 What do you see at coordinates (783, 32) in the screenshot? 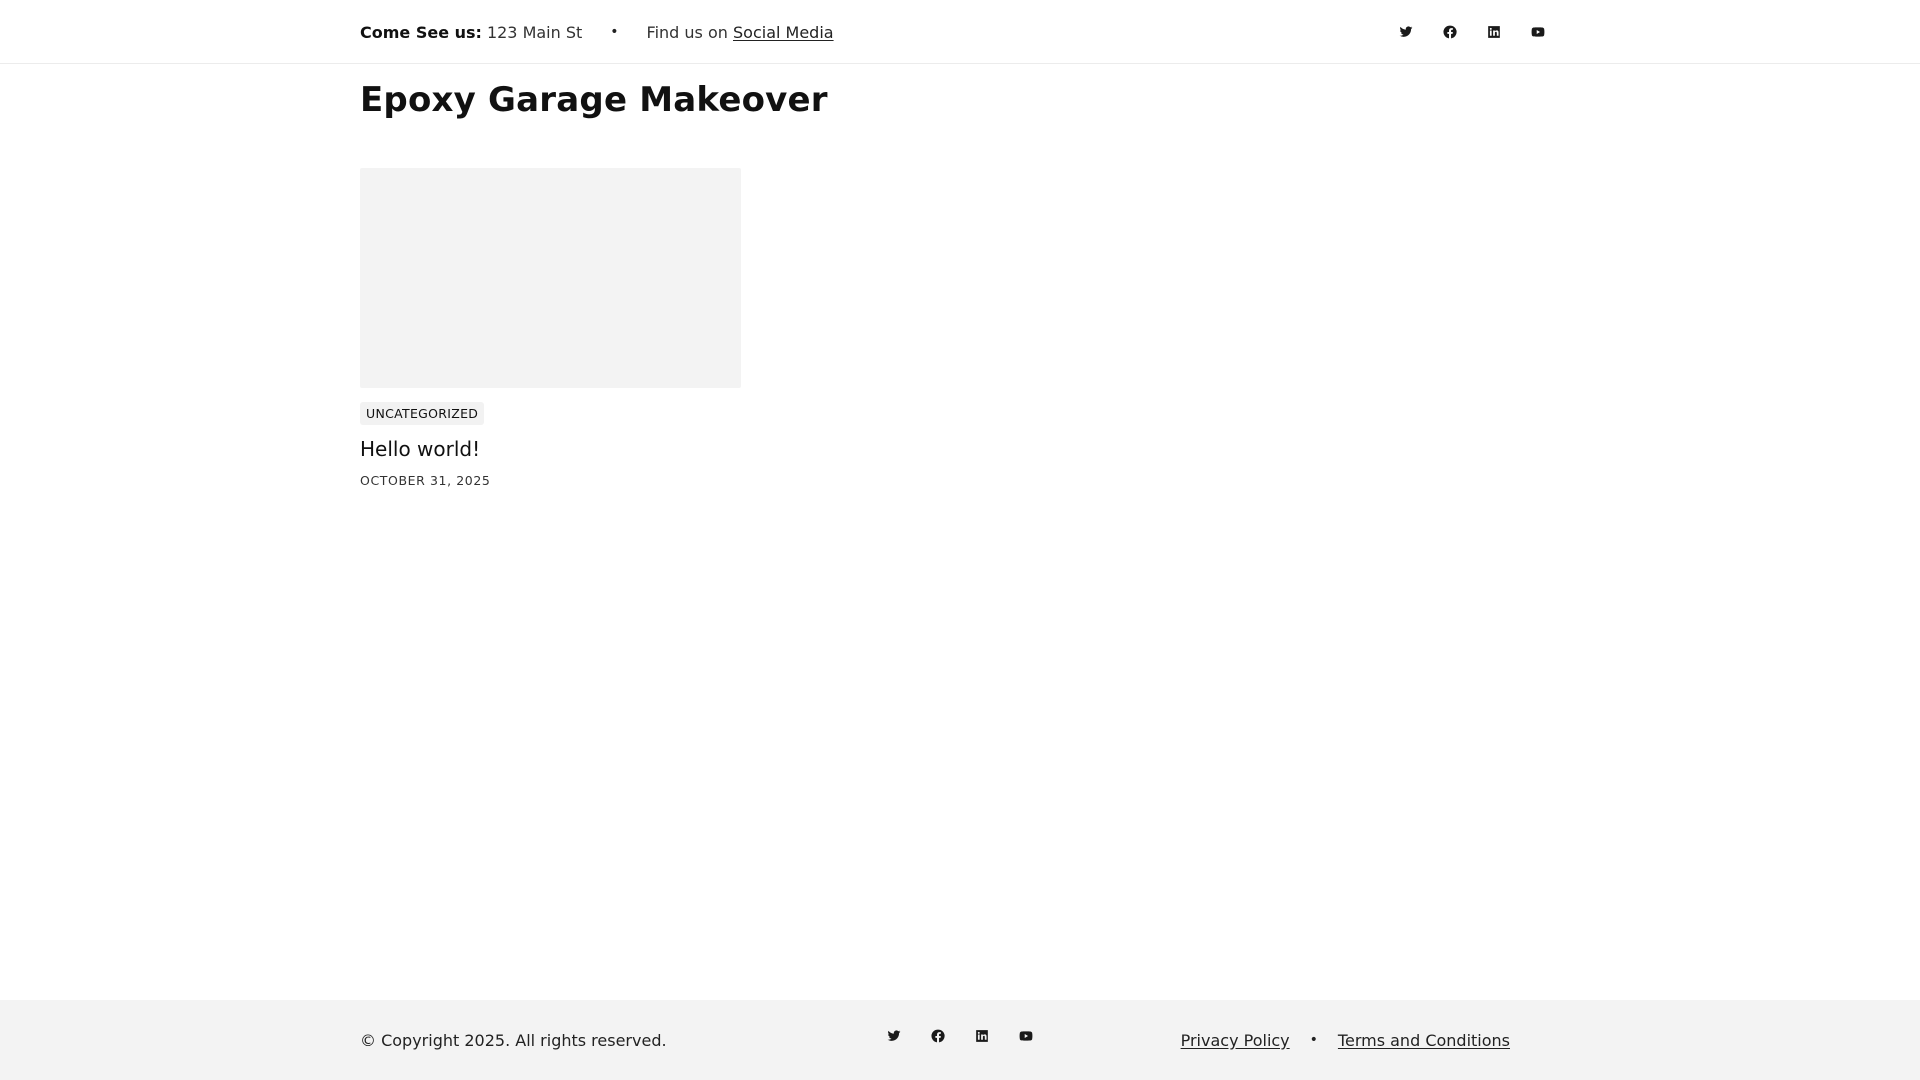
I see `social-media-link: Social Media` at bounding box center [783, 32].